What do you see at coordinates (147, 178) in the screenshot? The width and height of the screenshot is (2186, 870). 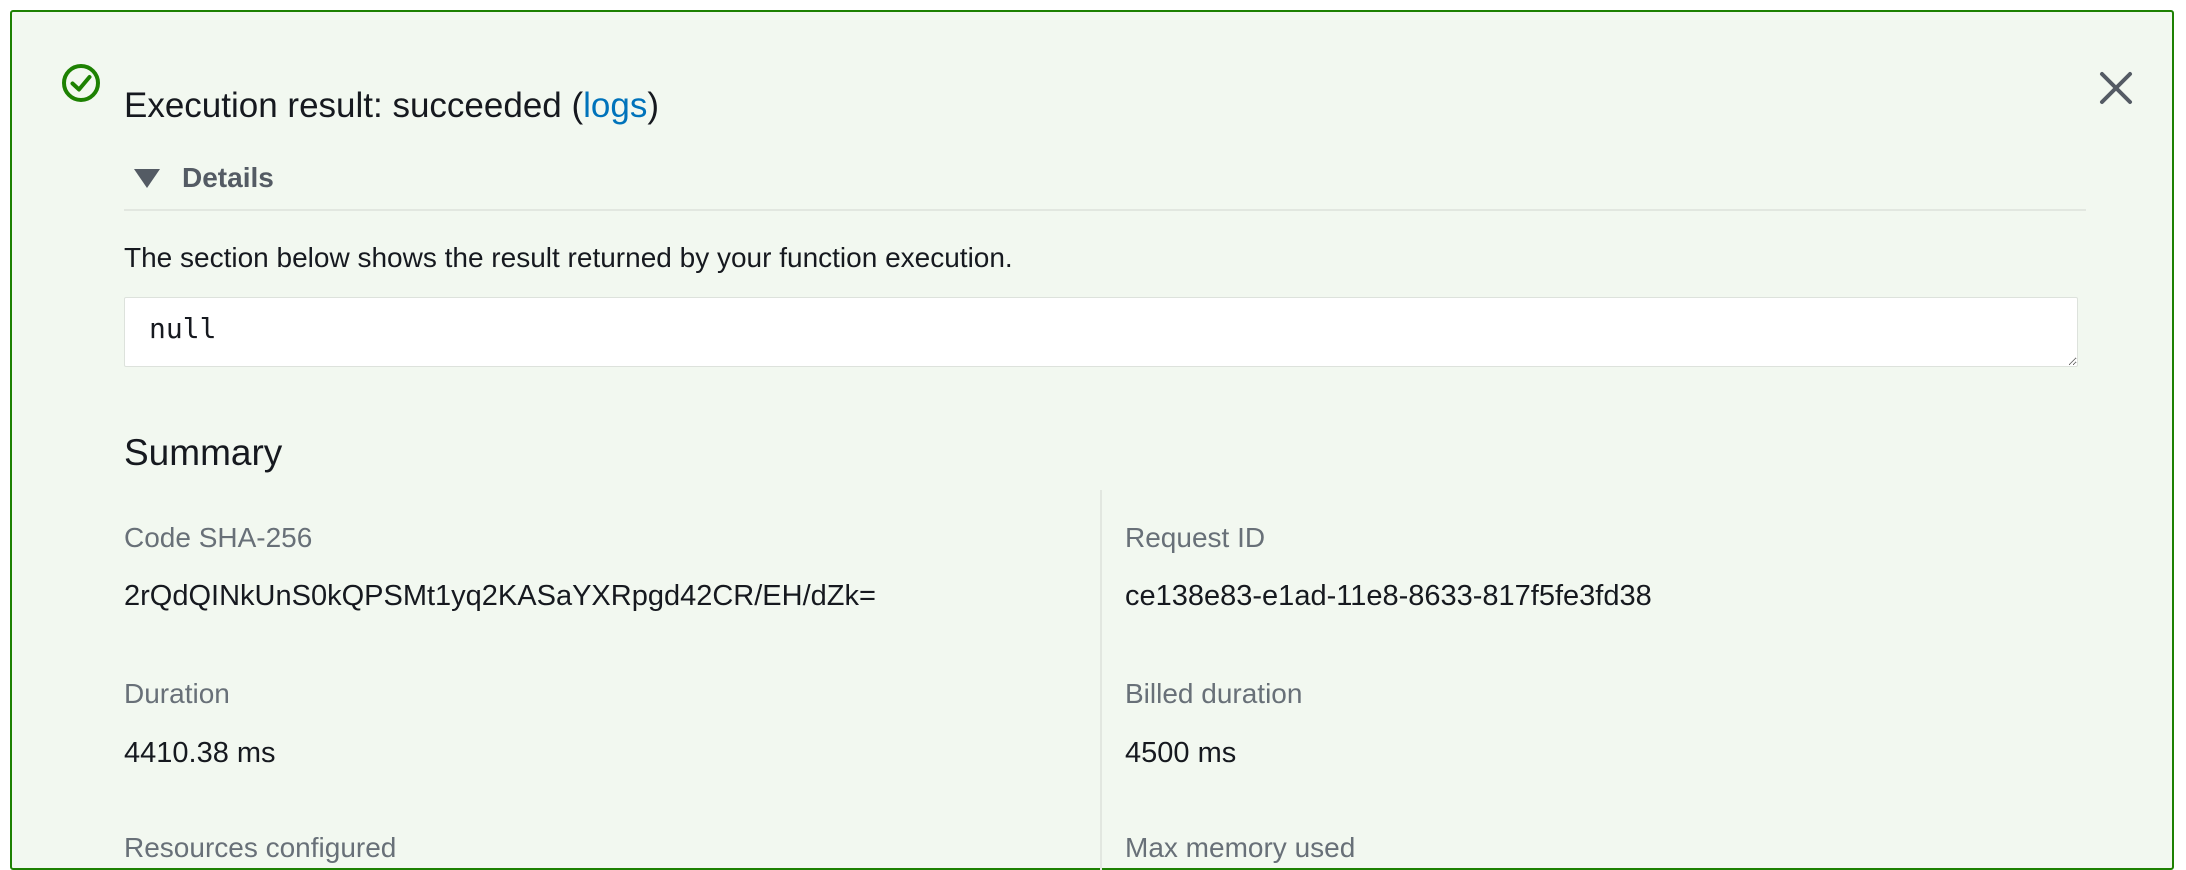 I see `caret-down-icon` at bounding box center [147, 178].